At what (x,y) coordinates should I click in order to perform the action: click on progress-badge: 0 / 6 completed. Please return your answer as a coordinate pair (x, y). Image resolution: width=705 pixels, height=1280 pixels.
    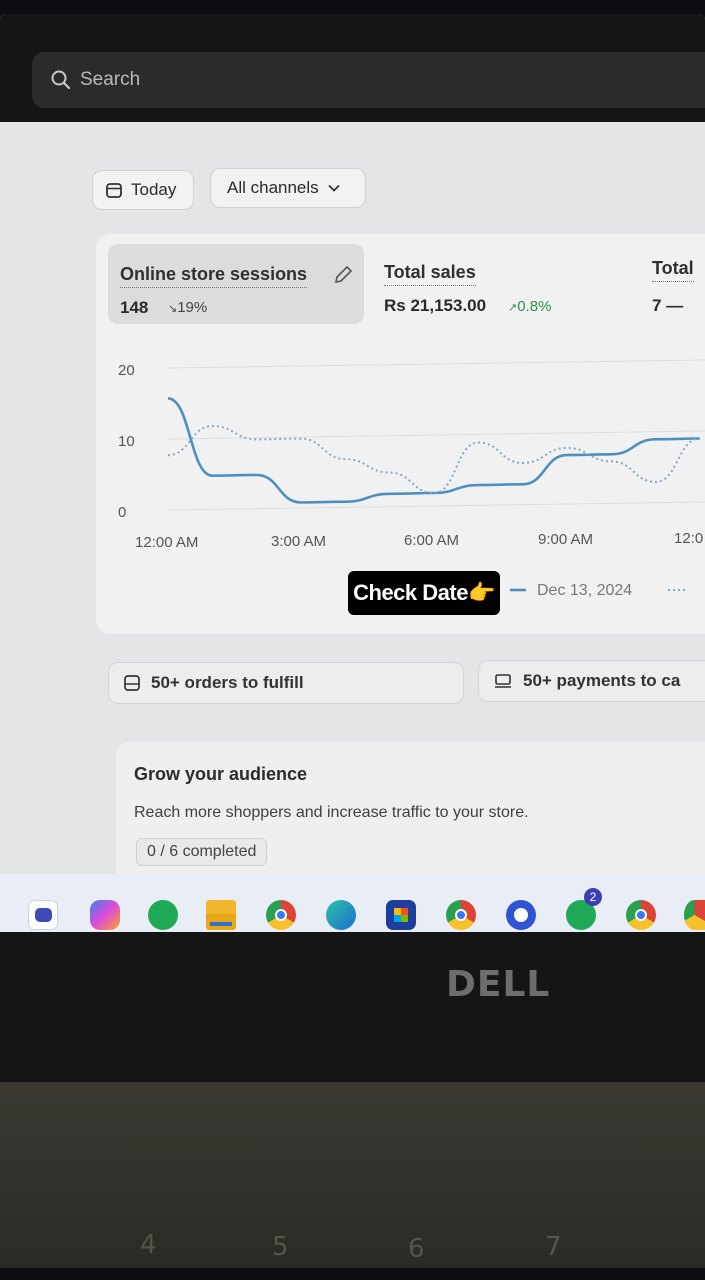
    Looking at the image, I should click on (202, 852).